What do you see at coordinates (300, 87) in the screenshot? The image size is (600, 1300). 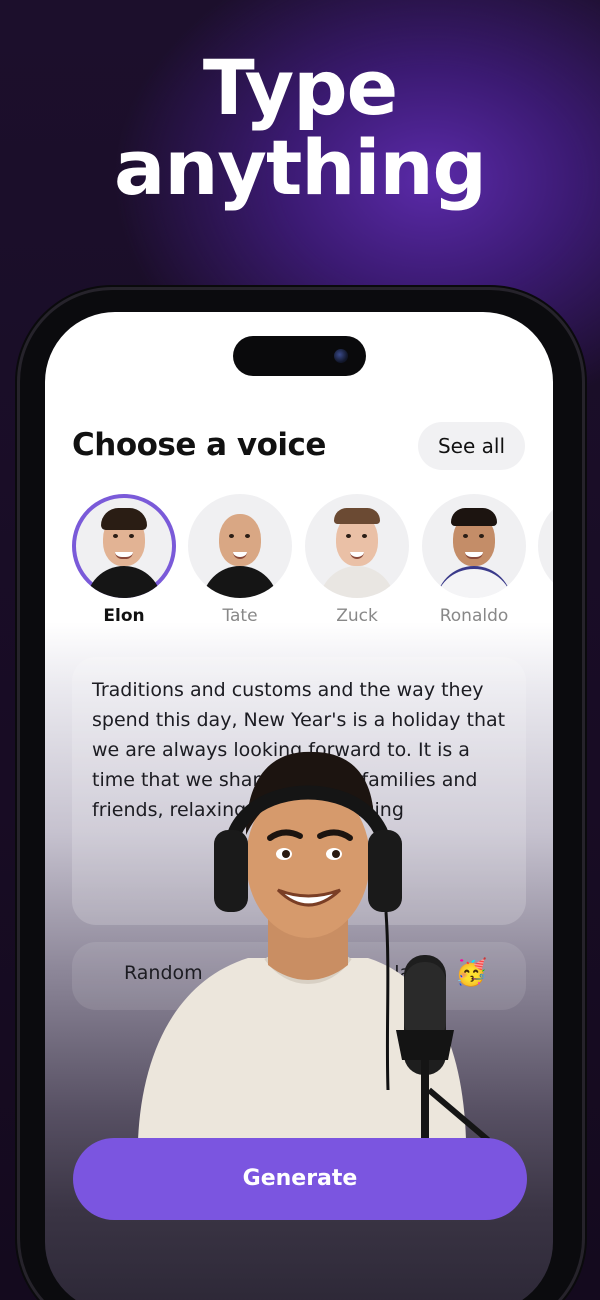 I see `headline-line-1: Type` at bounding box center [300, 87].